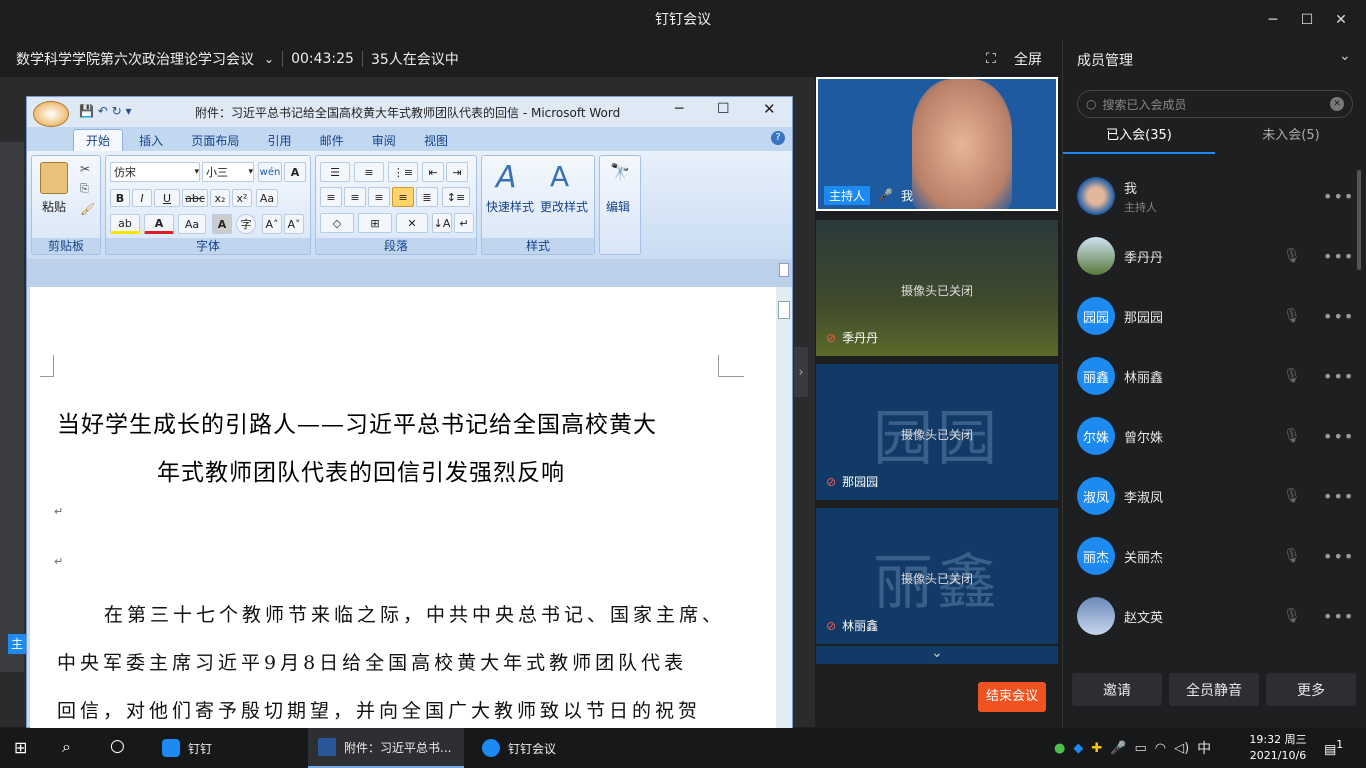 The image size is (1366, 768). I want to click on shrink-font-icon: A˅, so click(294, 224).